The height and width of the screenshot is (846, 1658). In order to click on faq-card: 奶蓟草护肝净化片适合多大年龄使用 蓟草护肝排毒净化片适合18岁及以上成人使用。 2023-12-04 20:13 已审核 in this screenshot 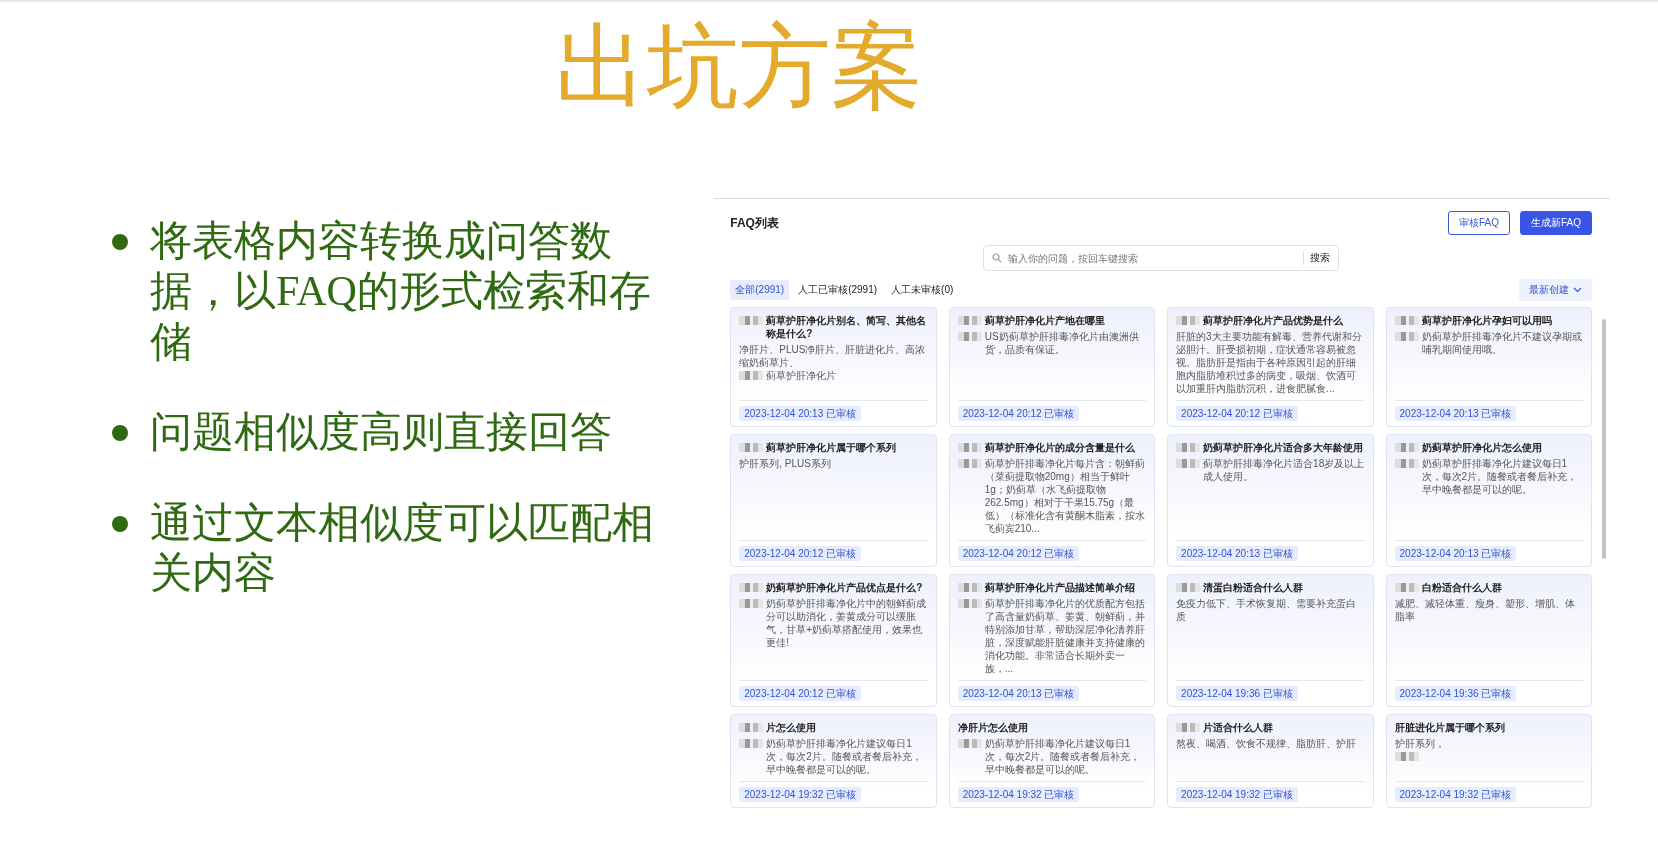, I will do `click(1270, 500)`.